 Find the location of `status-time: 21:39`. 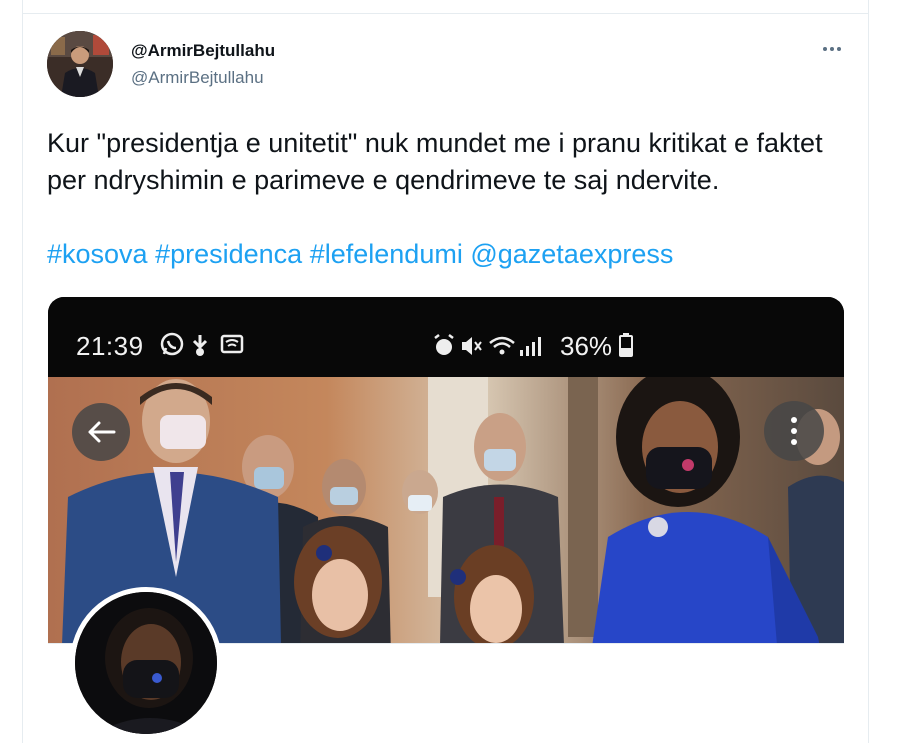

status-time: 21:39 is located at coordinates (110, 346).